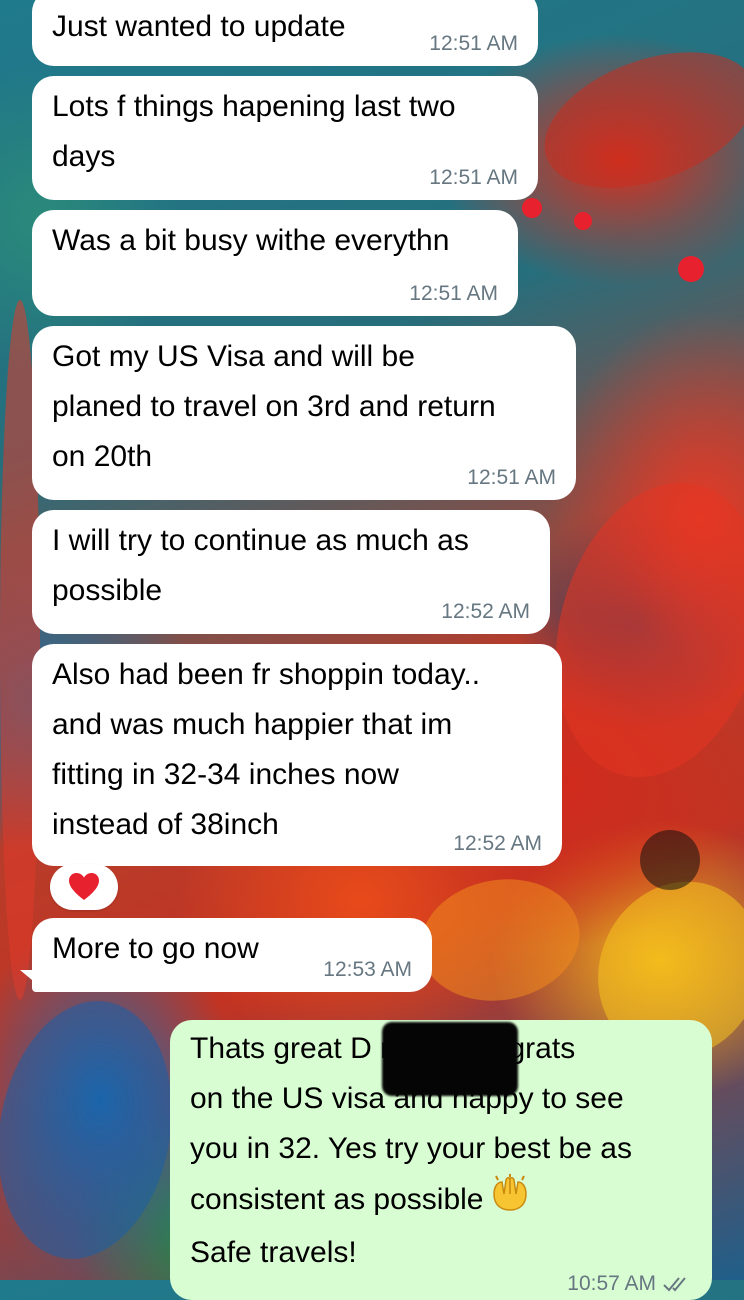 This screenshot has width=744, height=1300. I want to click on message-text-line: Lots f things hapening last two, so click(254, 106).